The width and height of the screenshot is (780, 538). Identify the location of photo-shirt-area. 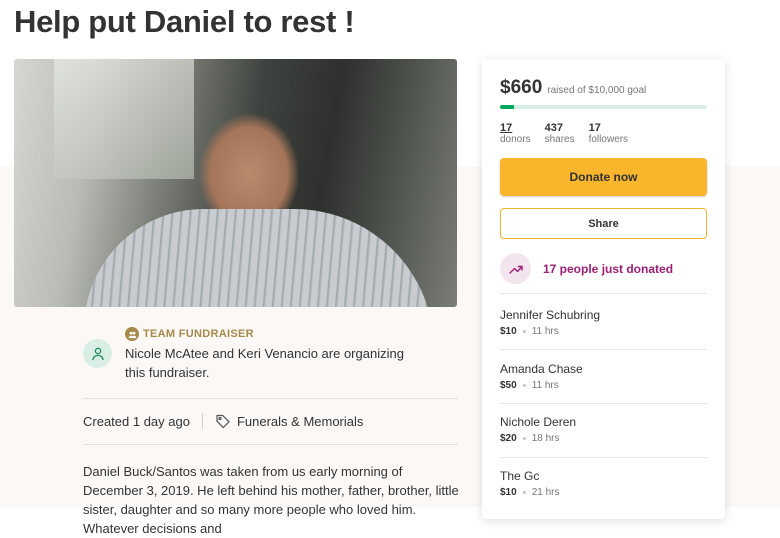
(259, 258).